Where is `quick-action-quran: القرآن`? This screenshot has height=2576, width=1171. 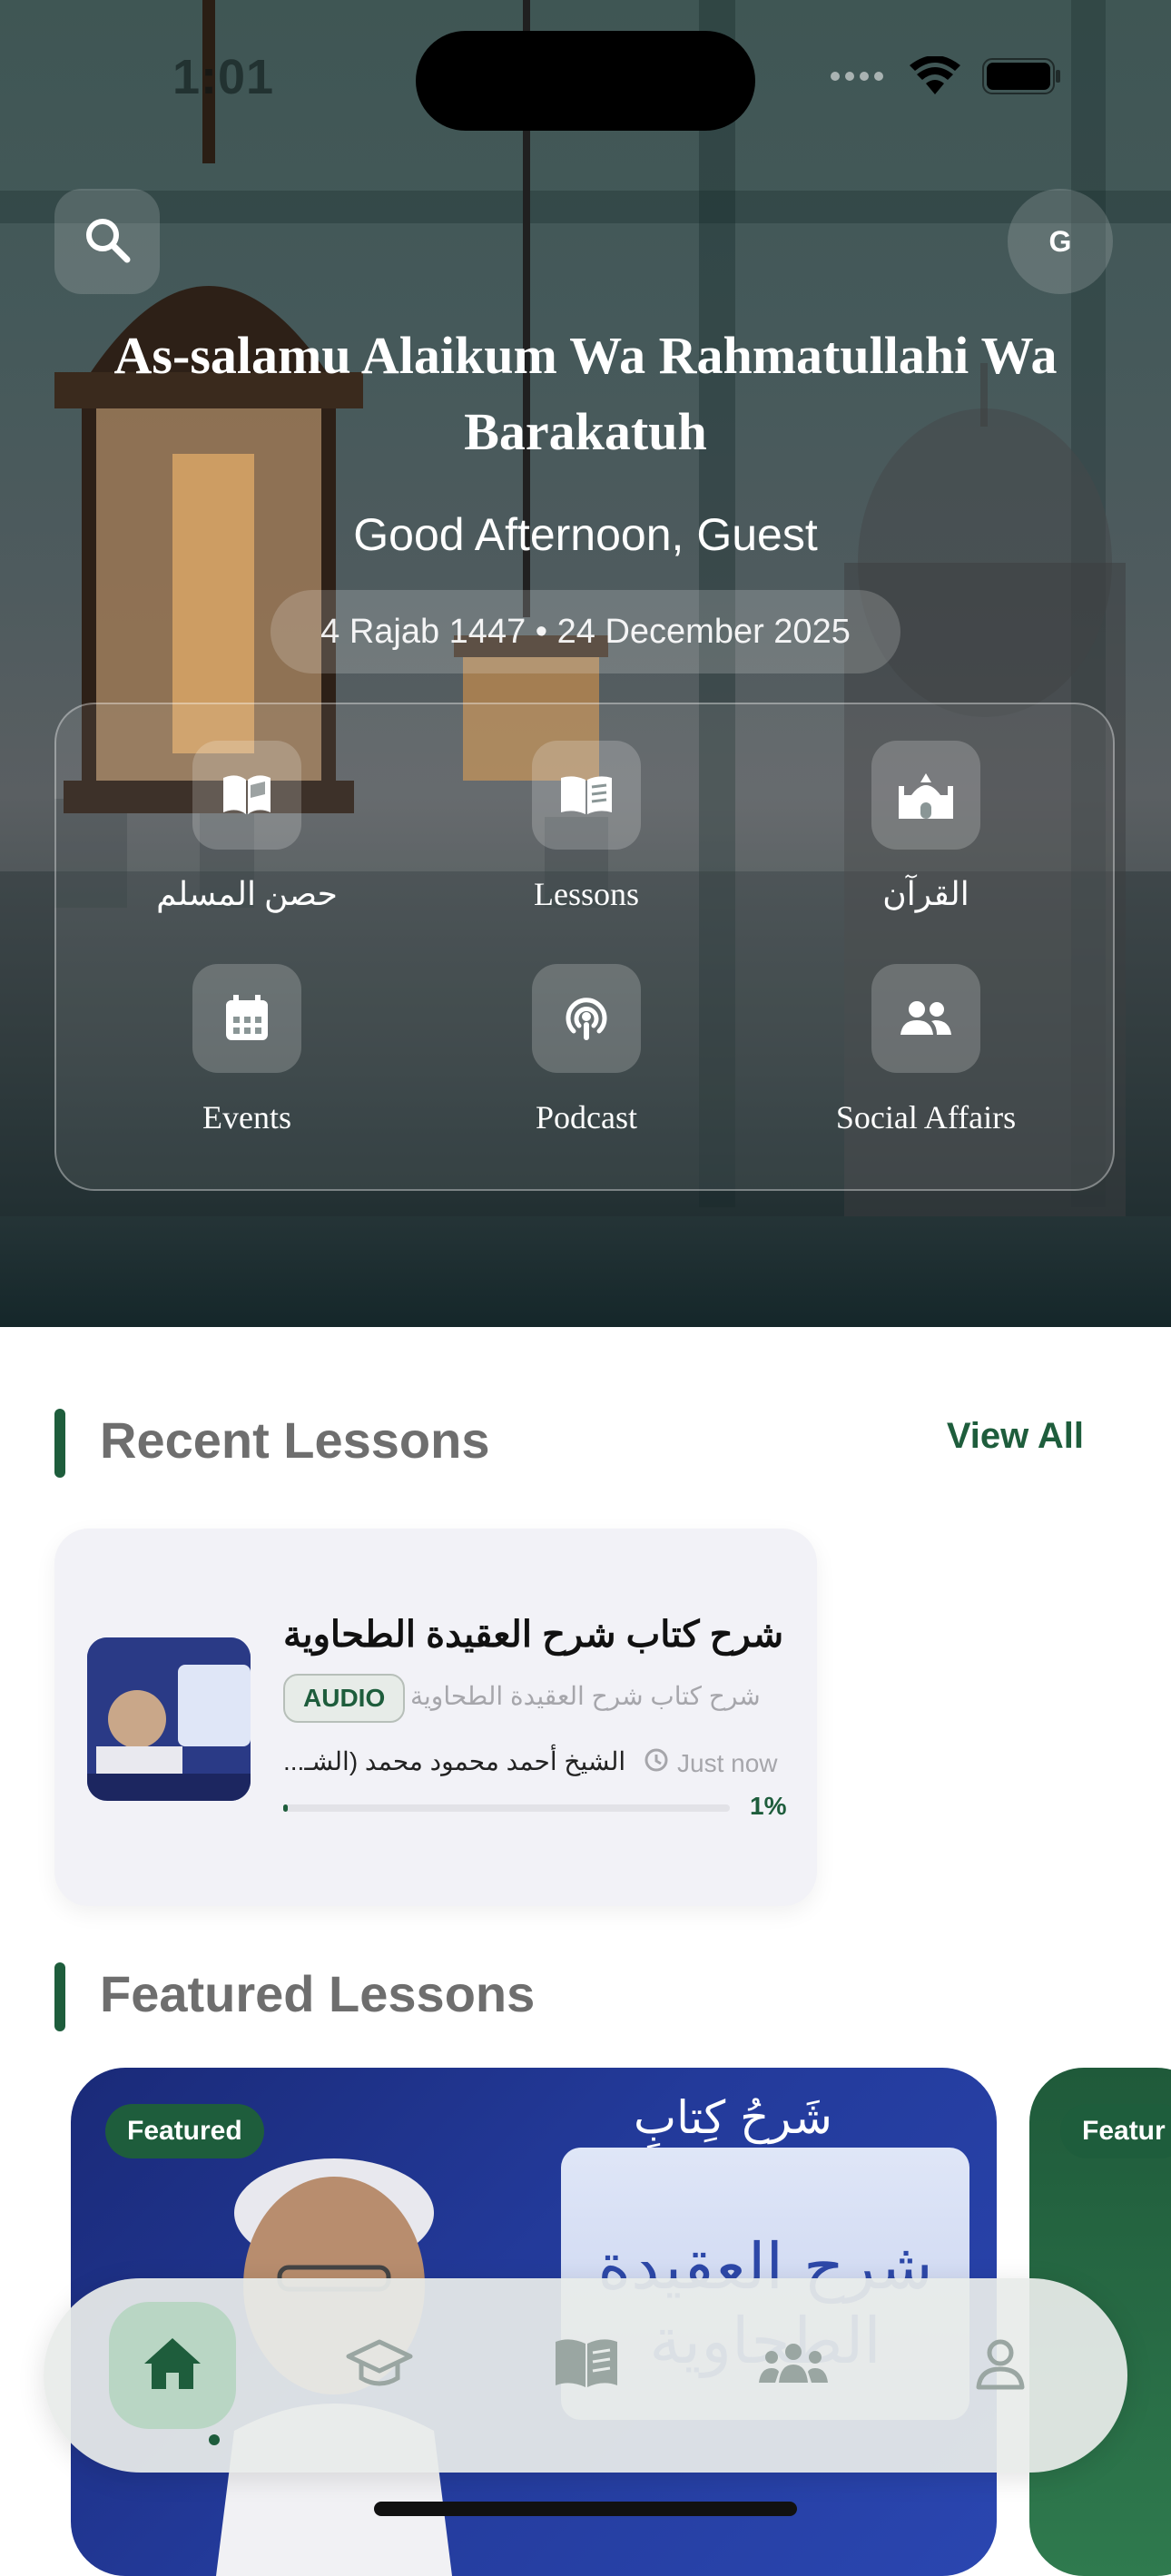
quick-action-quran: القرآن is located at coordinates (926, 827).